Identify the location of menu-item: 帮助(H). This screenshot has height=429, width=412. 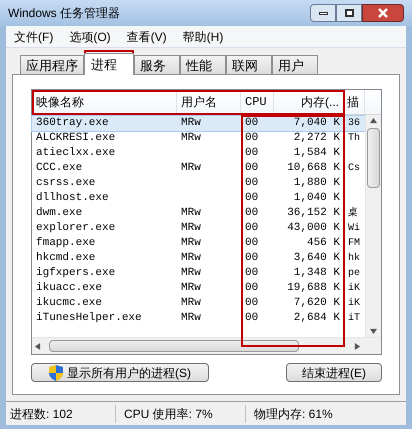
(203, 37).